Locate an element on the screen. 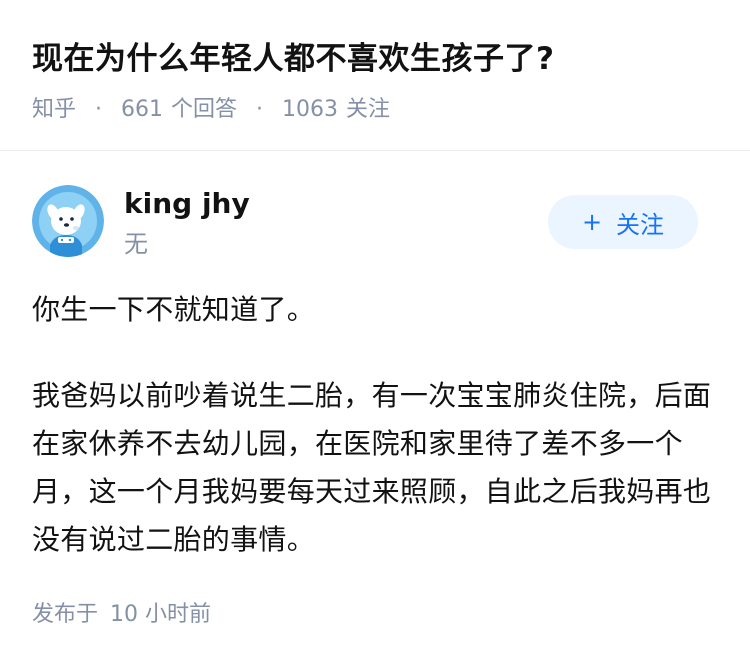 Image resolution: width=750 pixels, height=666 pixels. source-label: 知乎 is located at coordinates (54, 109).